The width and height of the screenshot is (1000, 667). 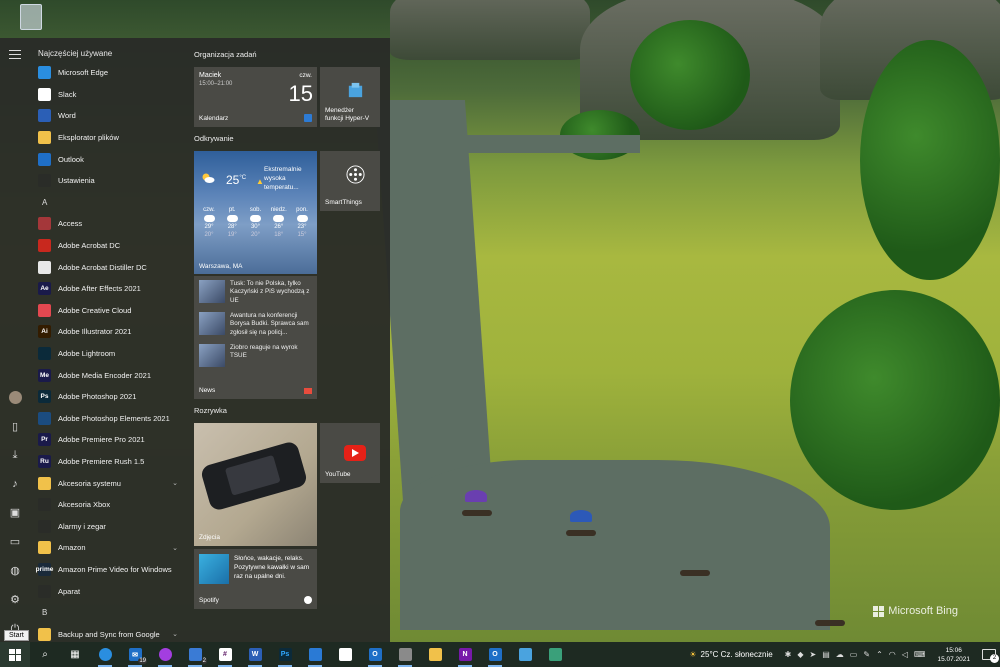 What do you see at coordinates (110, 267) in the screenshot?
I see `app-list-item: Adobe Acrobat Distiller DC` at bounding box center [110, 267].